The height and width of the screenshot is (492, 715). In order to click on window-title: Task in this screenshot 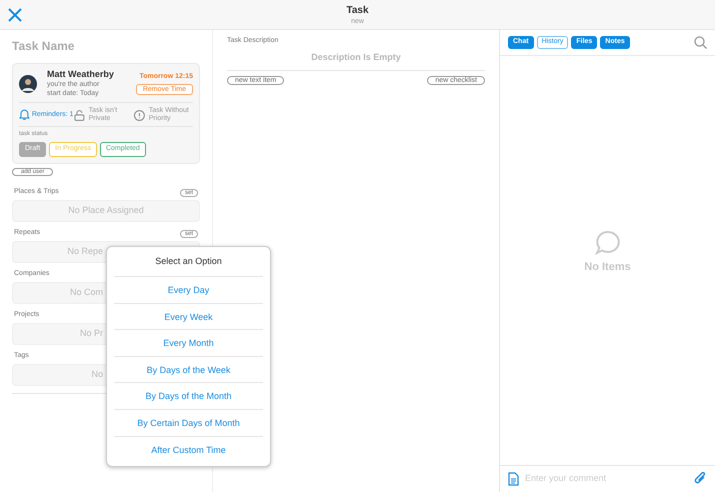, I will do `click(357, 11)`.